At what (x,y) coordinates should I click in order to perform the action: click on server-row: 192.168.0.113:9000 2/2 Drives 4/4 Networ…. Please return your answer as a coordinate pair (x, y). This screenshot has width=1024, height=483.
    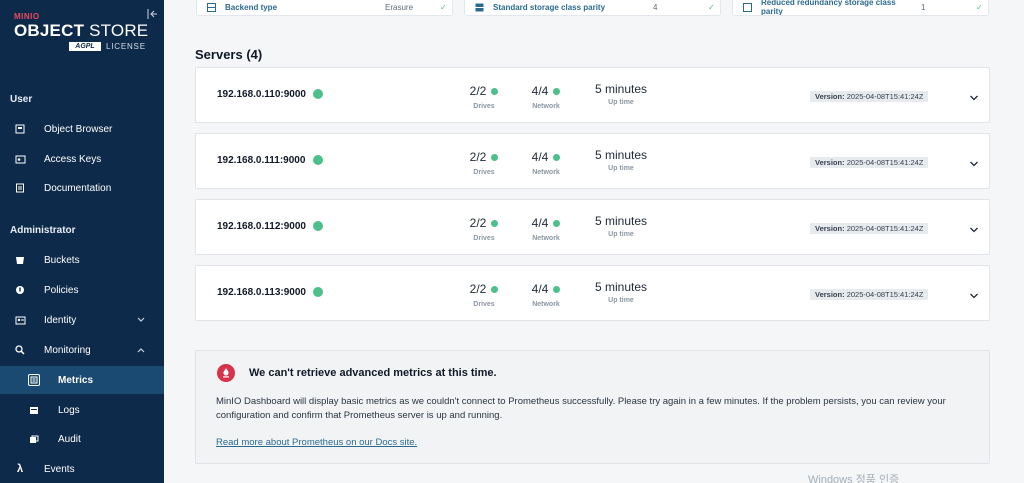
    Looking at the image, I should click on (592, 293).